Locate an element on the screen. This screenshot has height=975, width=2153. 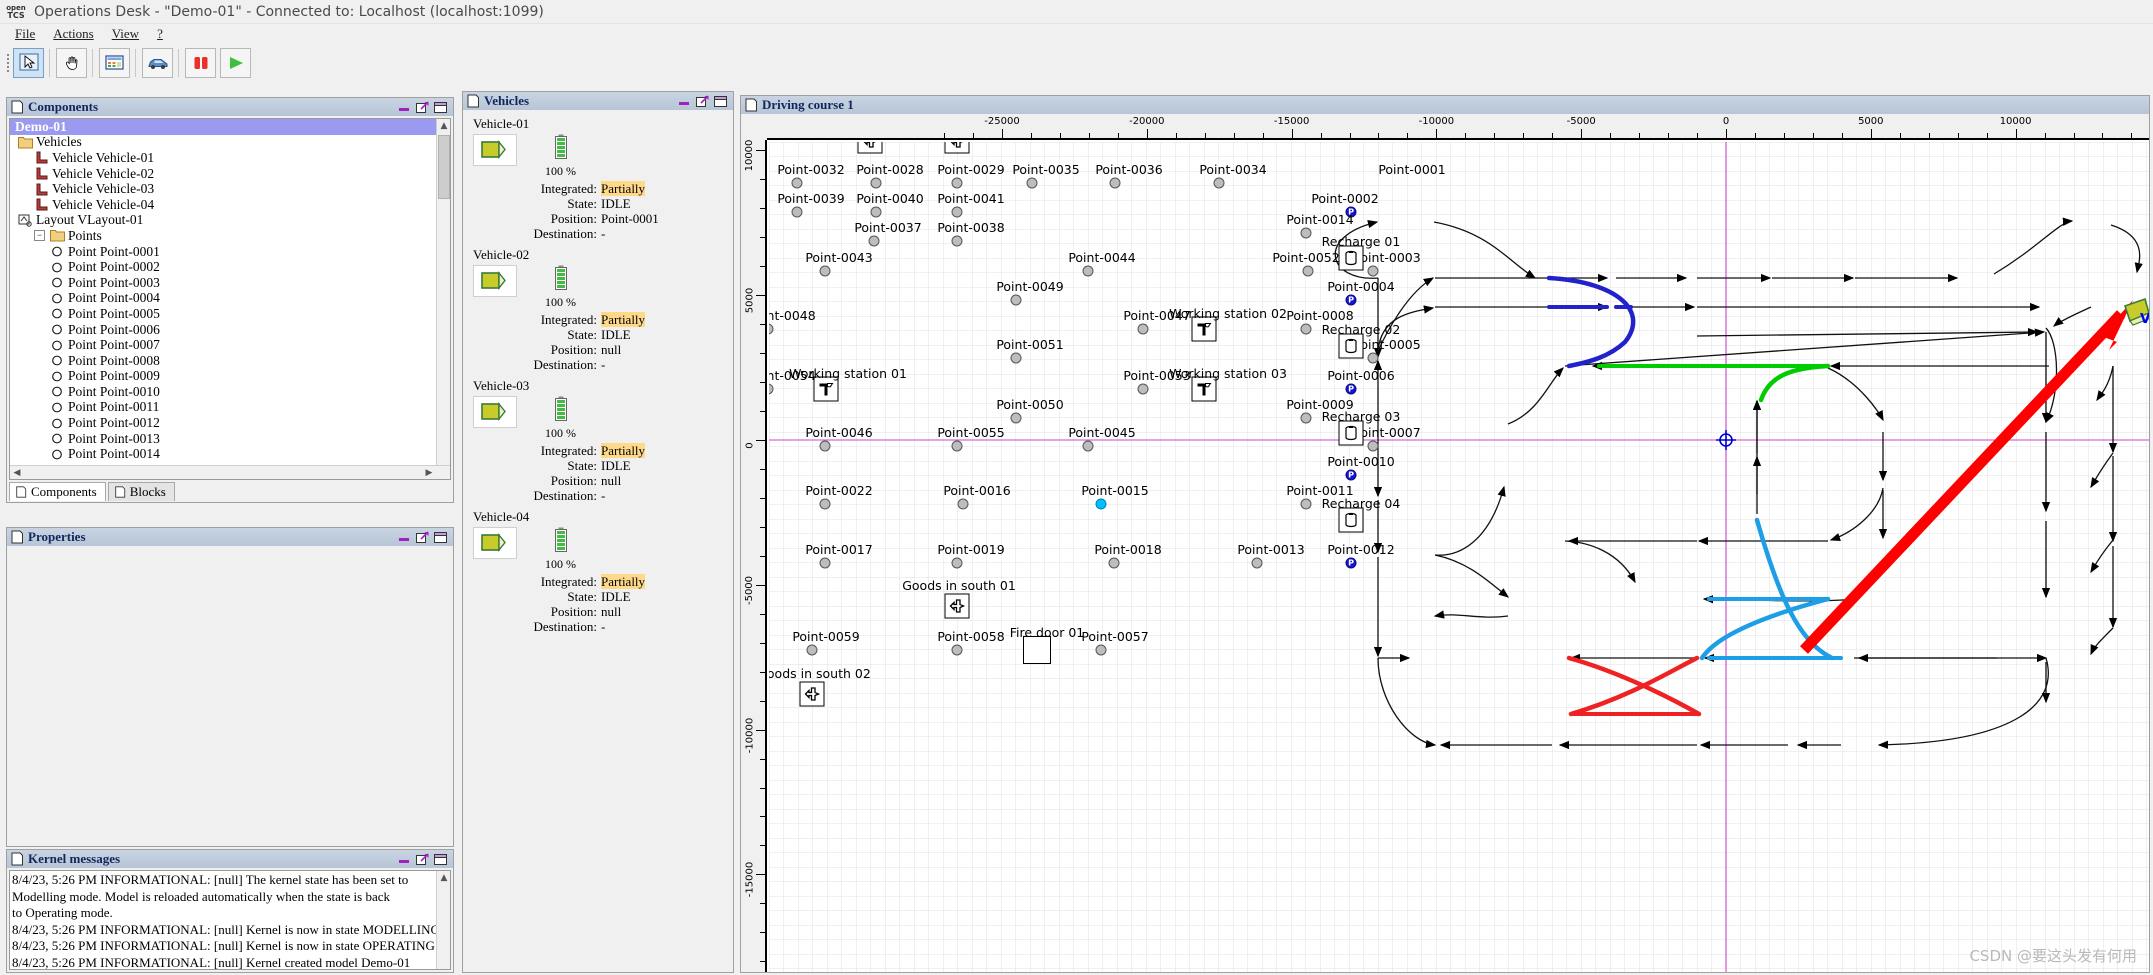
tree-root-item: Demo-01 is located at coordinates (230, 127).